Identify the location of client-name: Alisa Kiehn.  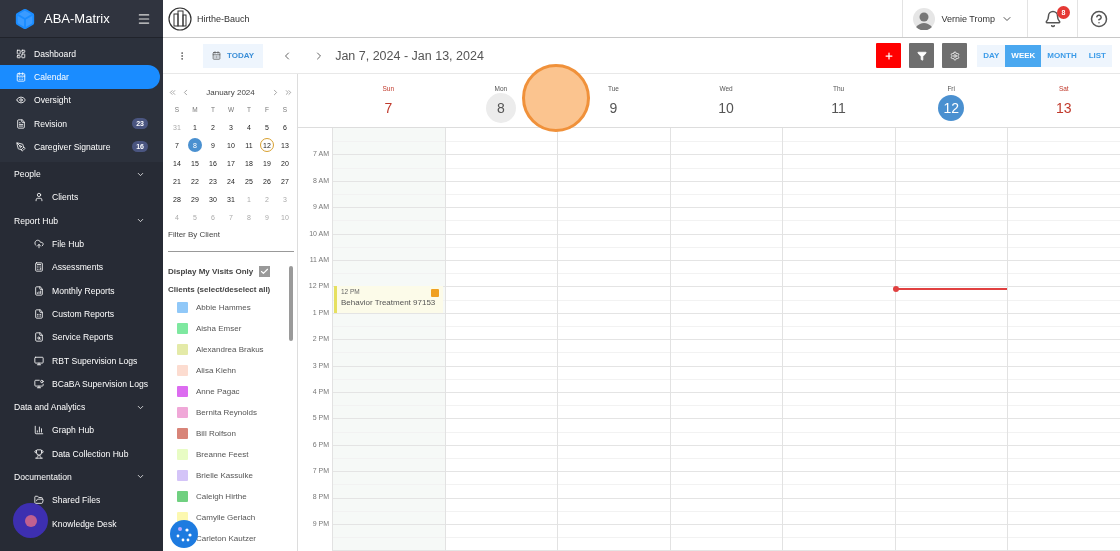
(216, 370).